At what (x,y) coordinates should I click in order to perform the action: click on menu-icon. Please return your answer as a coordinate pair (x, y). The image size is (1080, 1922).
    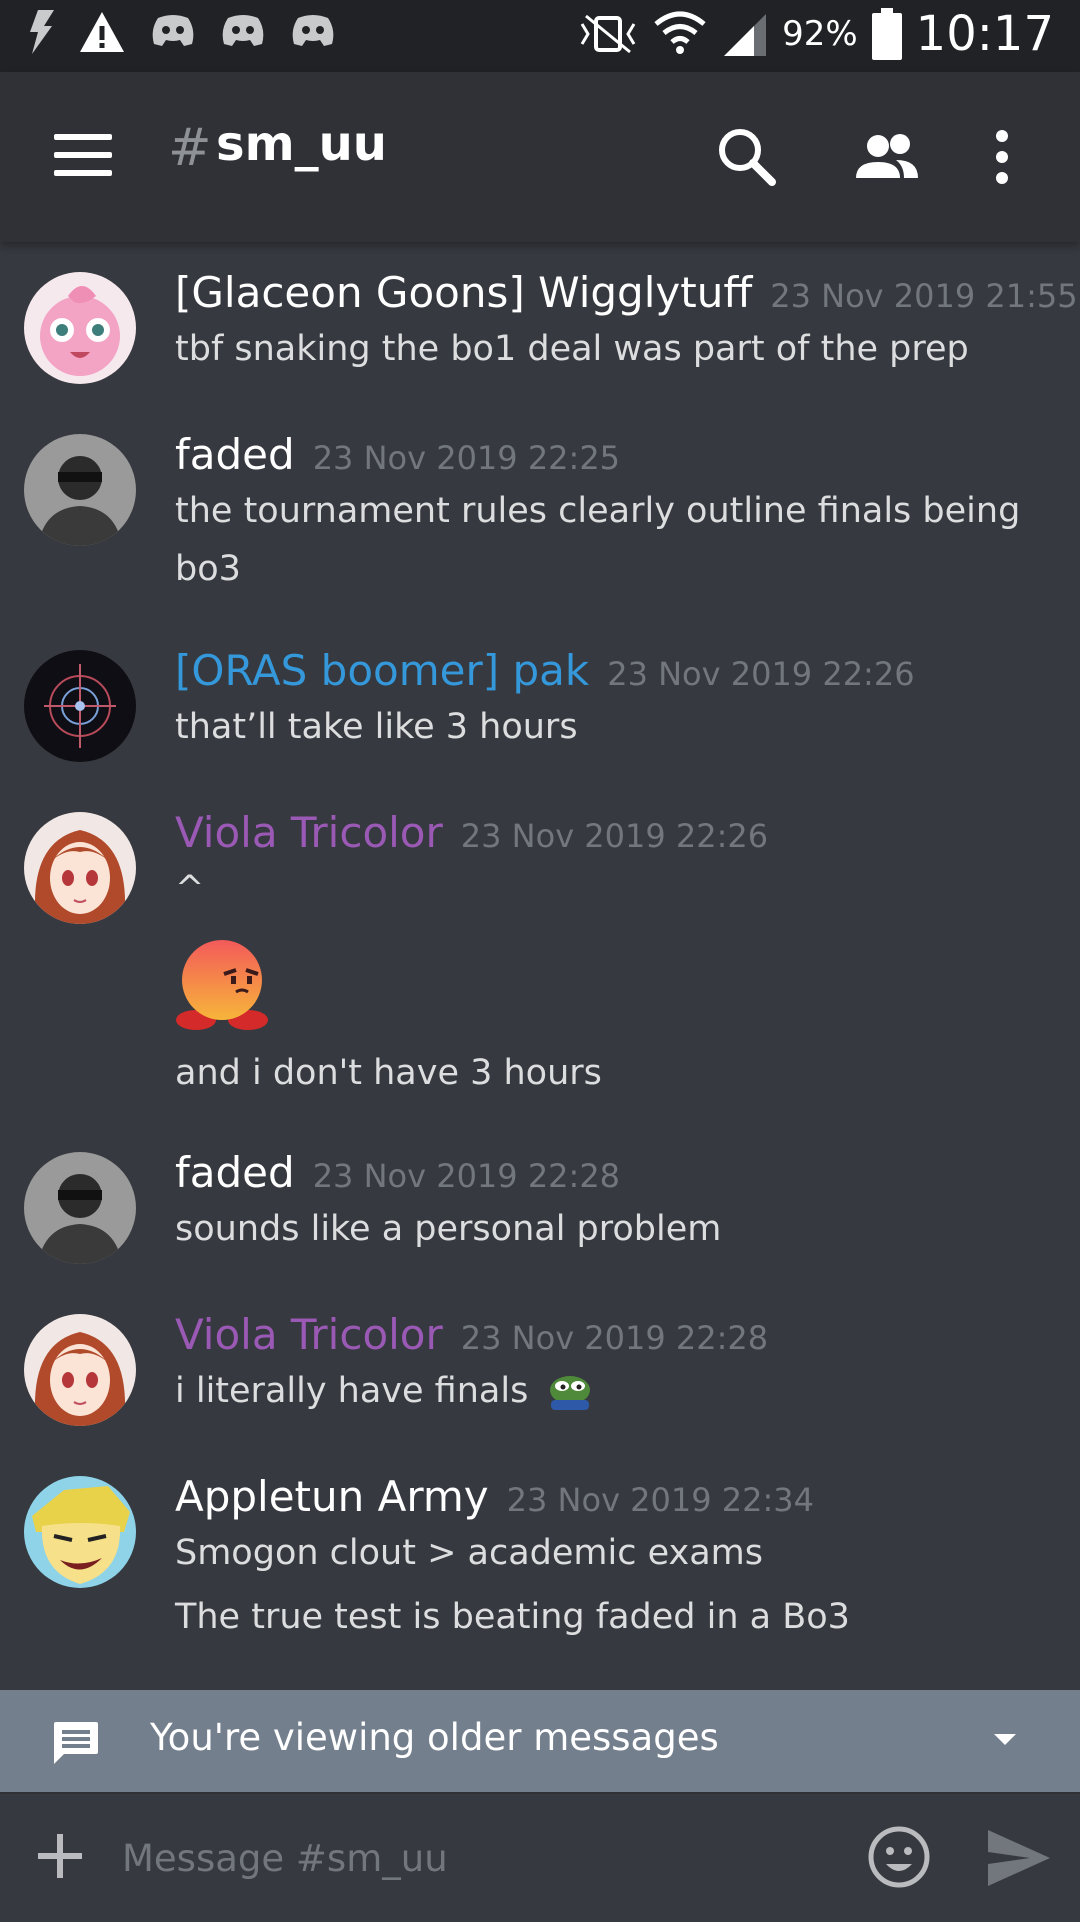
    Looking at the image, I should click on (83, 155).